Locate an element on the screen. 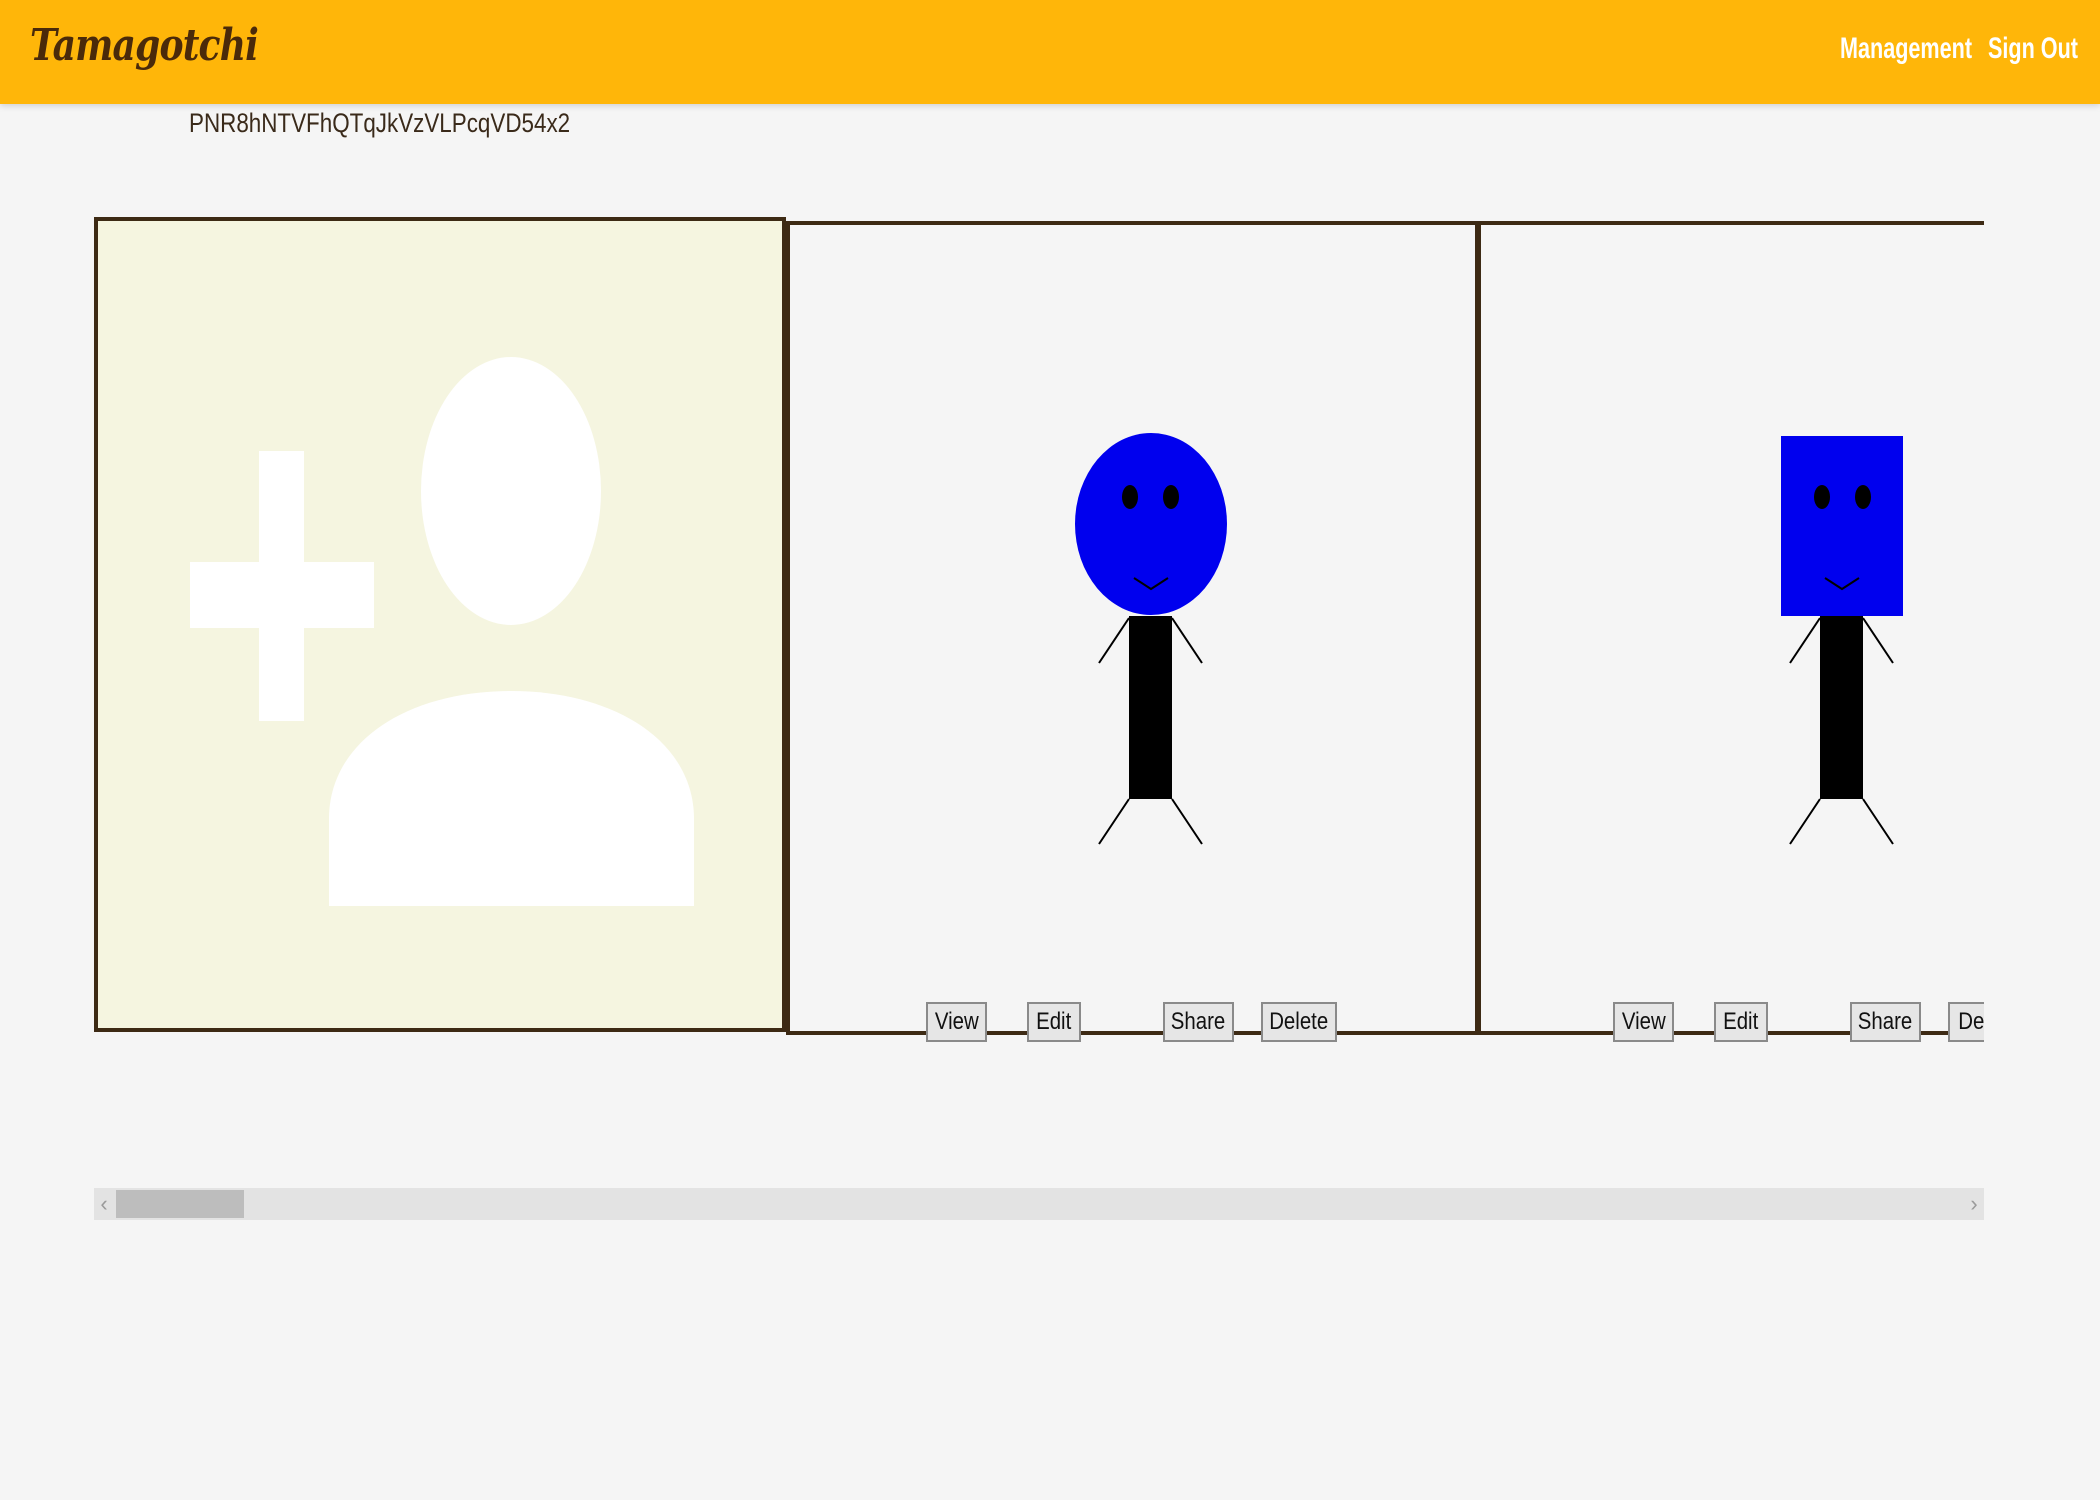  pet-figure-circle-head is located at coordinates (1151, 639).